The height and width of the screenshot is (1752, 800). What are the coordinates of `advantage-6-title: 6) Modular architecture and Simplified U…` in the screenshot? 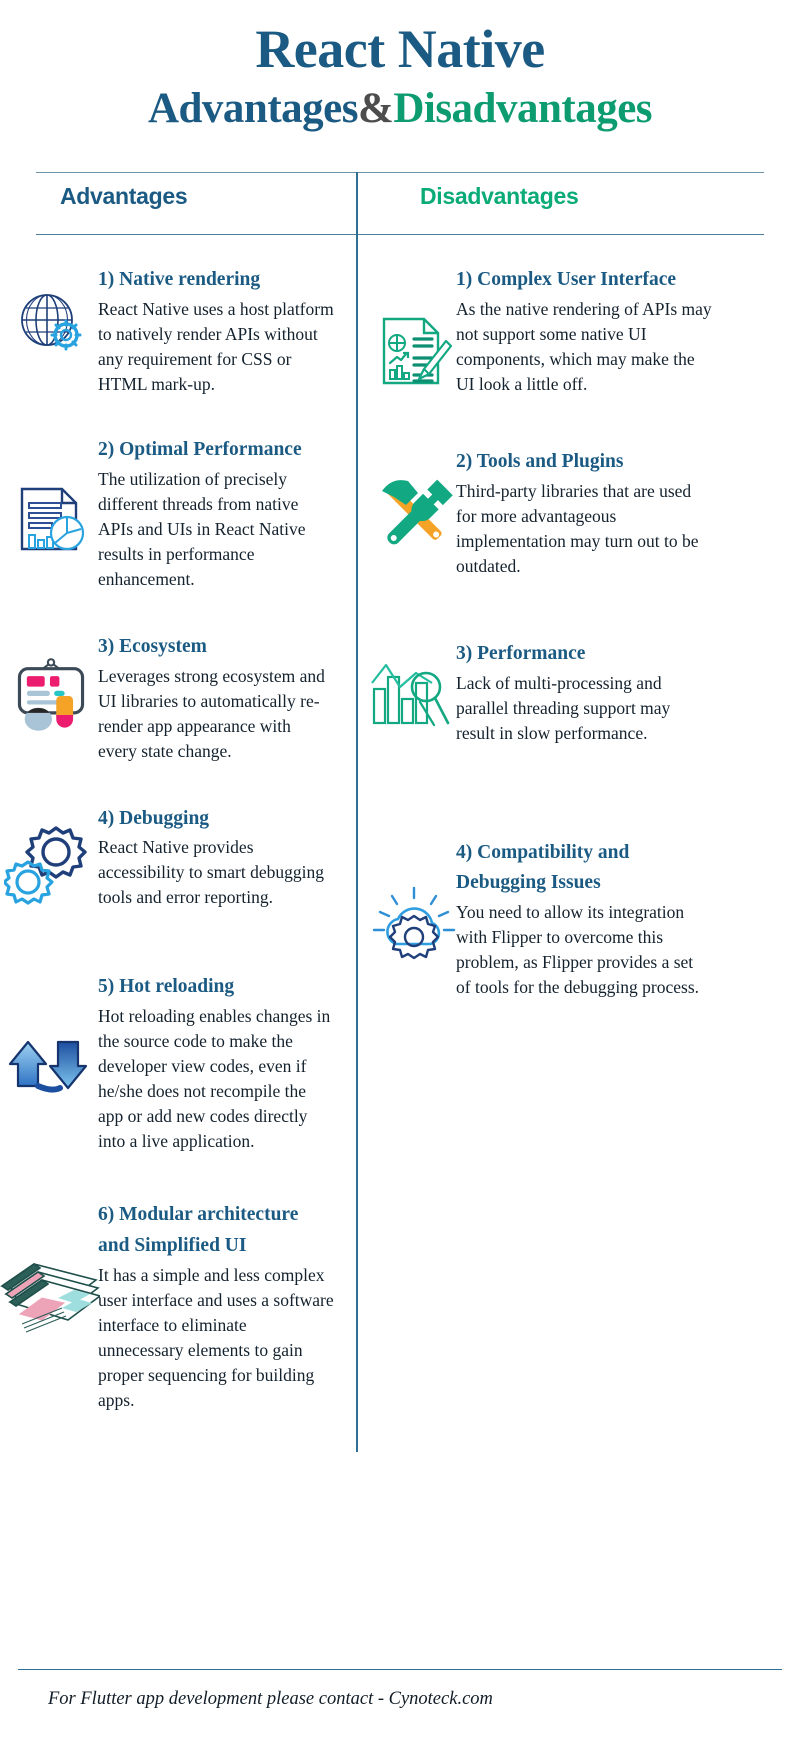 It's located at (198, 1230).